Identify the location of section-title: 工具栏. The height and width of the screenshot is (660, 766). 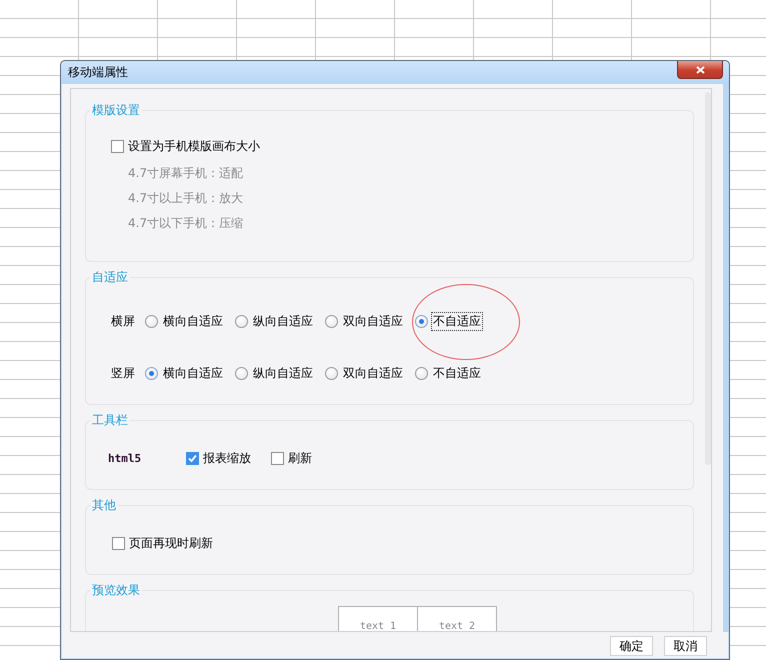
(110, 420).